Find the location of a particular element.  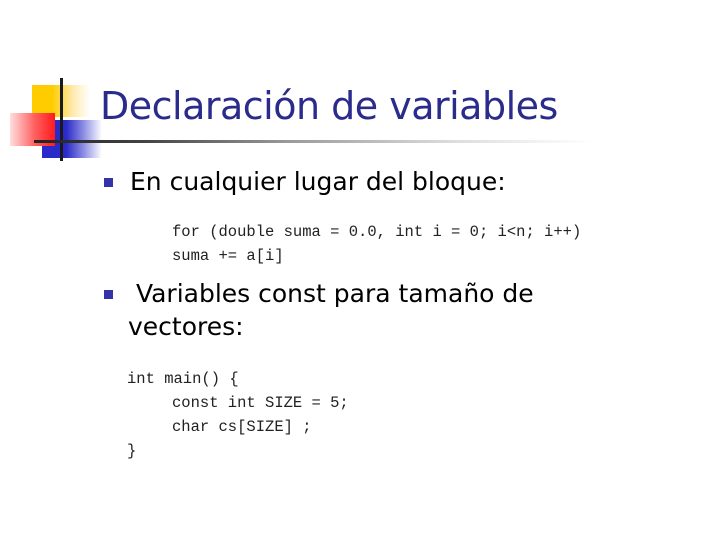

bullet-text: Variables const para tamaño de vectores: is located at coordinates (331, 310).